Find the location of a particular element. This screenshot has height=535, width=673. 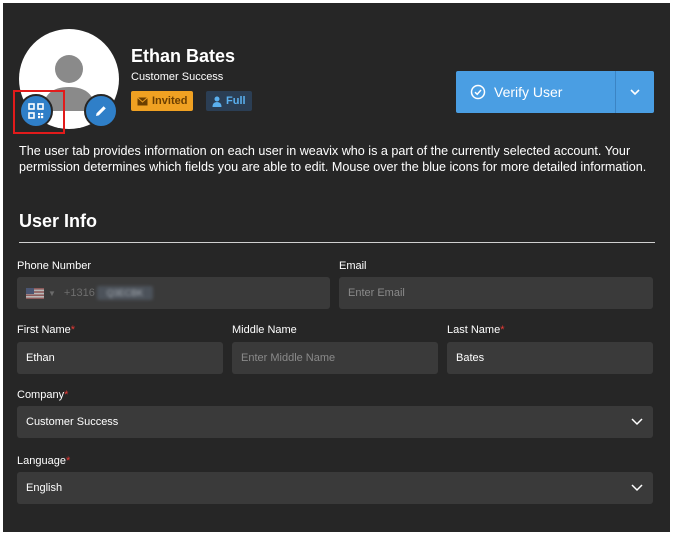

person-icon is located at coordinates (217, 101).